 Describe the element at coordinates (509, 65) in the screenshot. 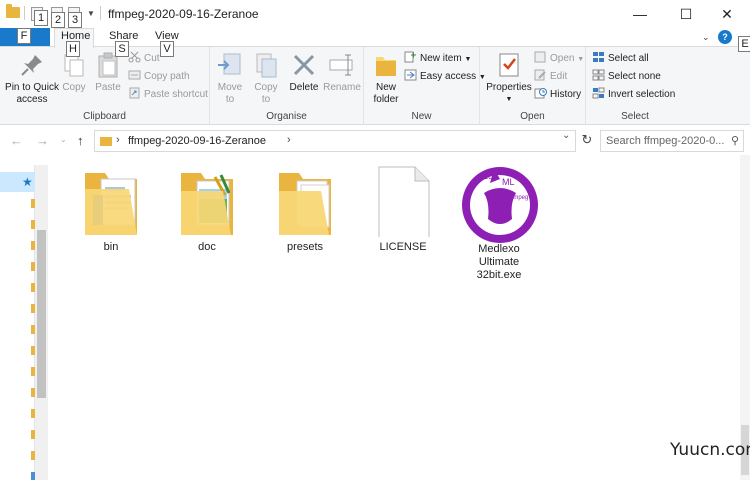

I see `properties-icon` at that location.